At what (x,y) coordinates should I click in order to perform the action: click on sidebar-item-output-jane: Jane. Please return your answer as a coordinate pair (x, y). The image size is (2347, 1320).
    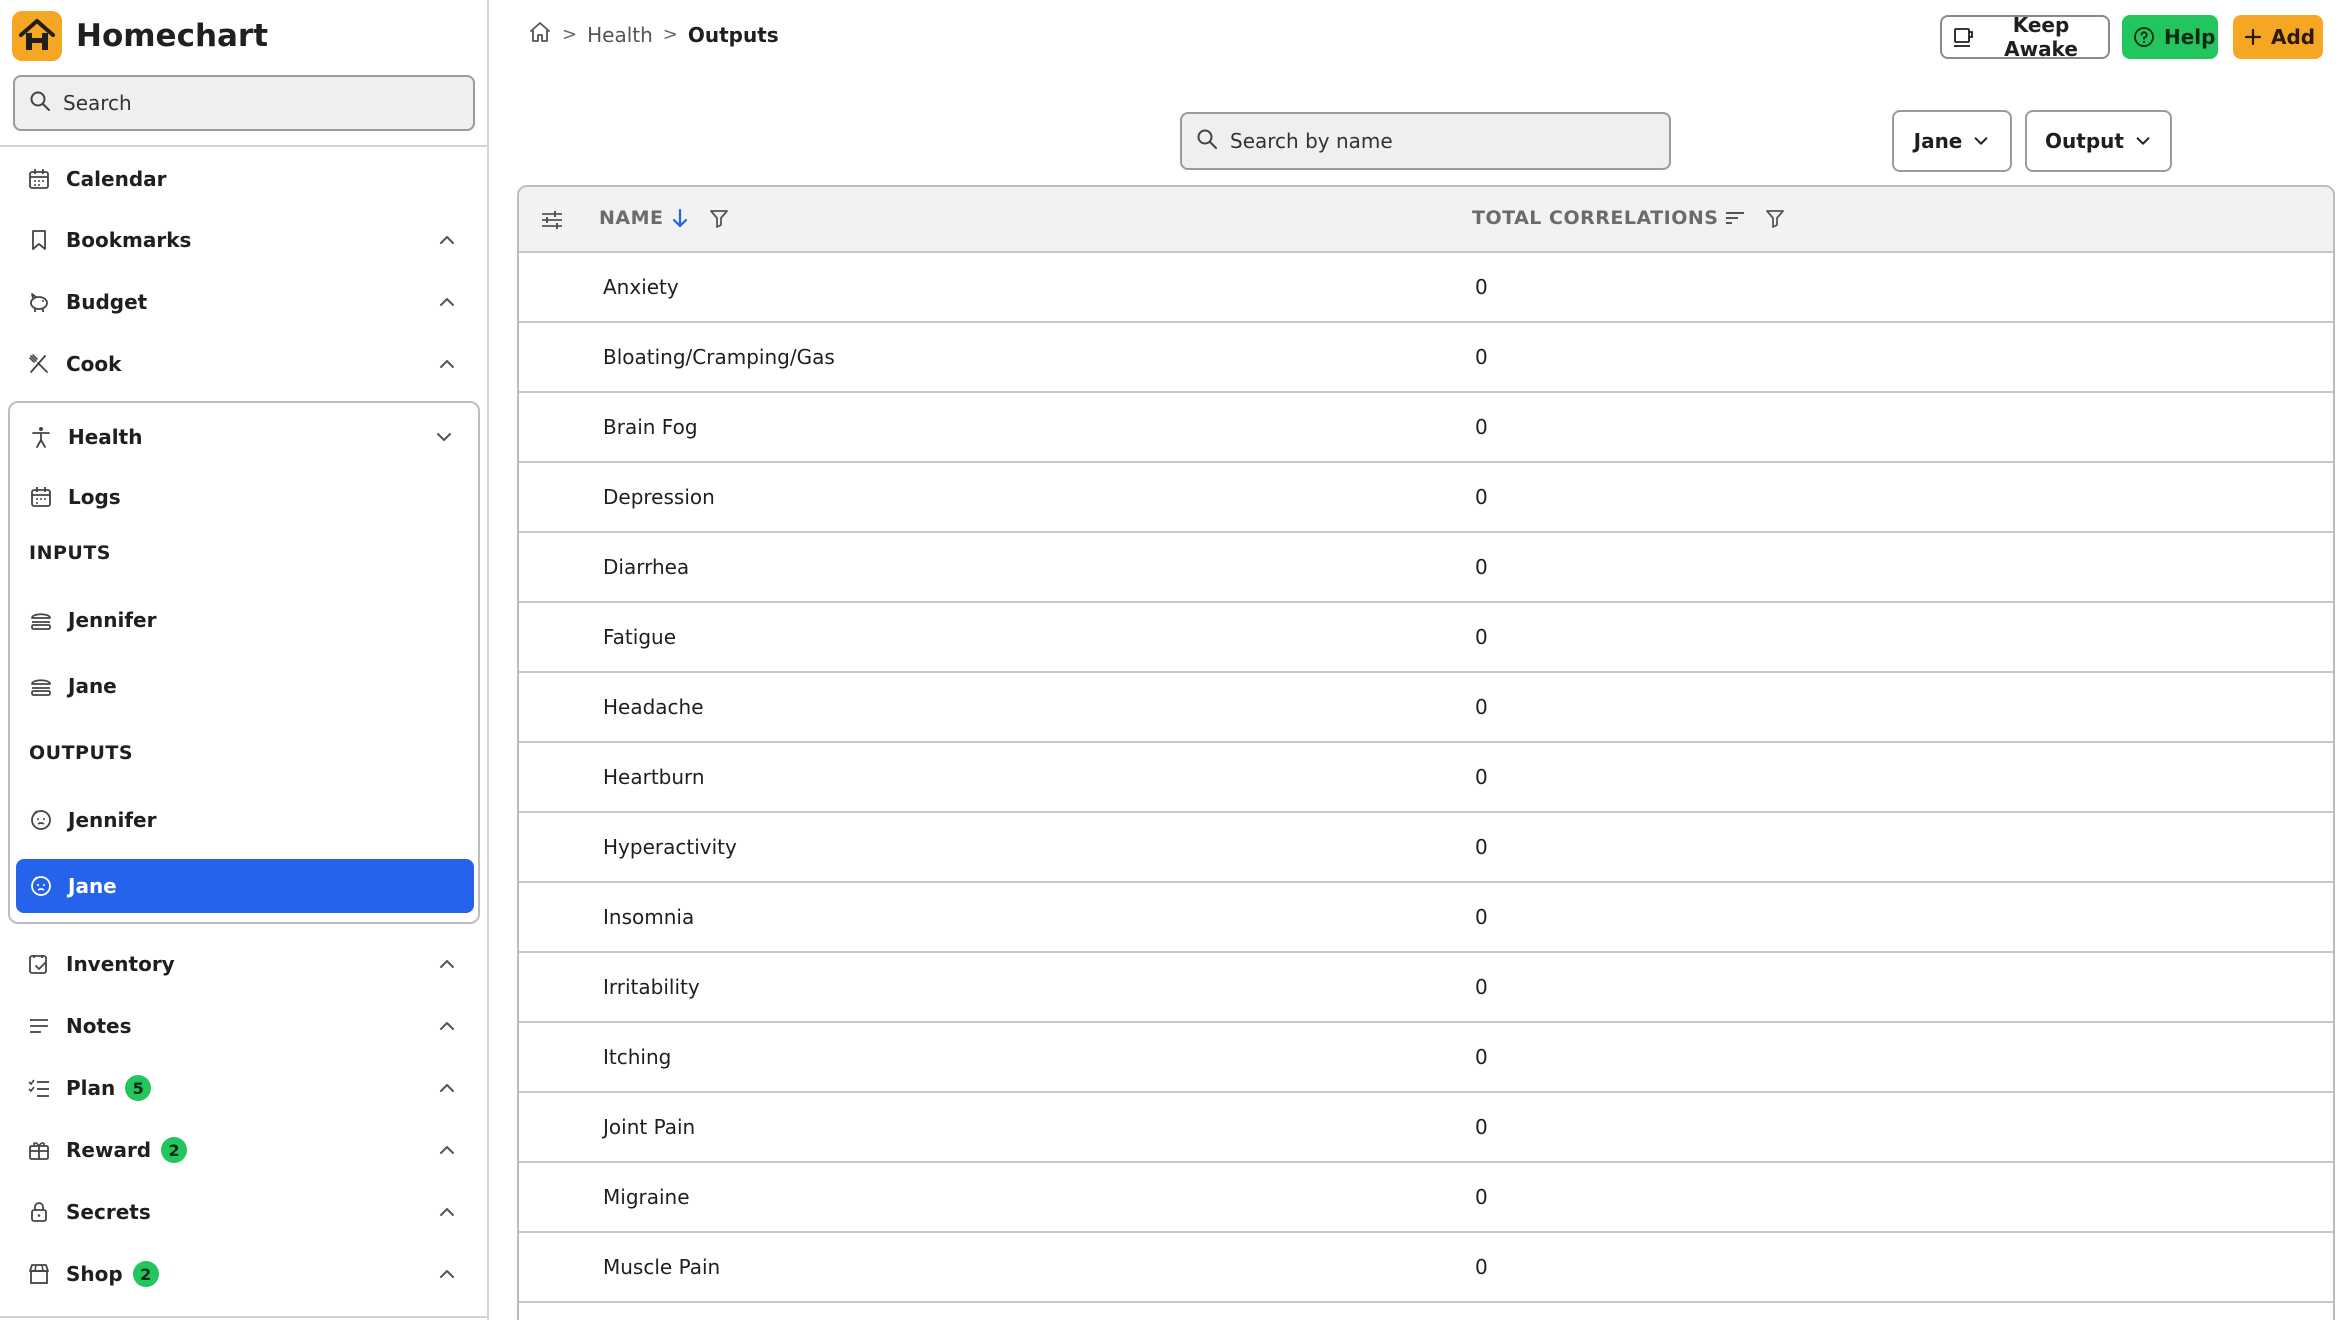
    Looking at the image, I should click on (245, 886).